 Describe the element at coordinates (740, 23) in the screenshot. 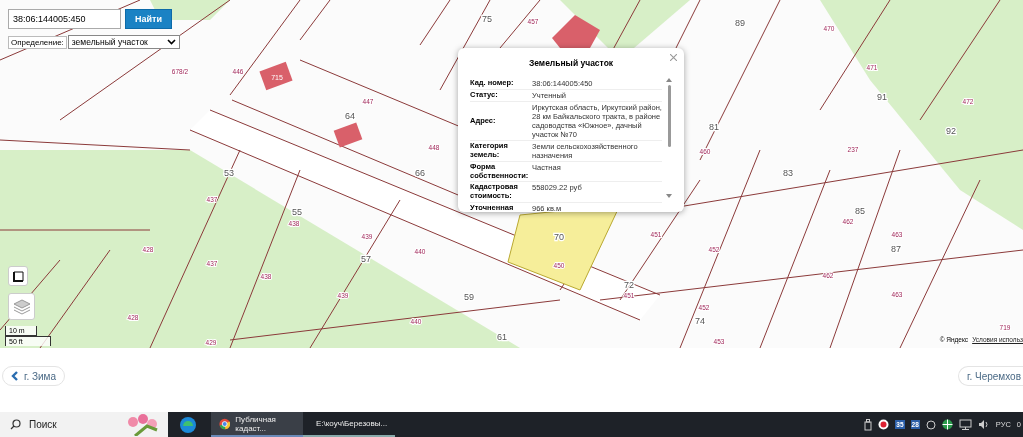

I see `parcel-number: 89` at that location.